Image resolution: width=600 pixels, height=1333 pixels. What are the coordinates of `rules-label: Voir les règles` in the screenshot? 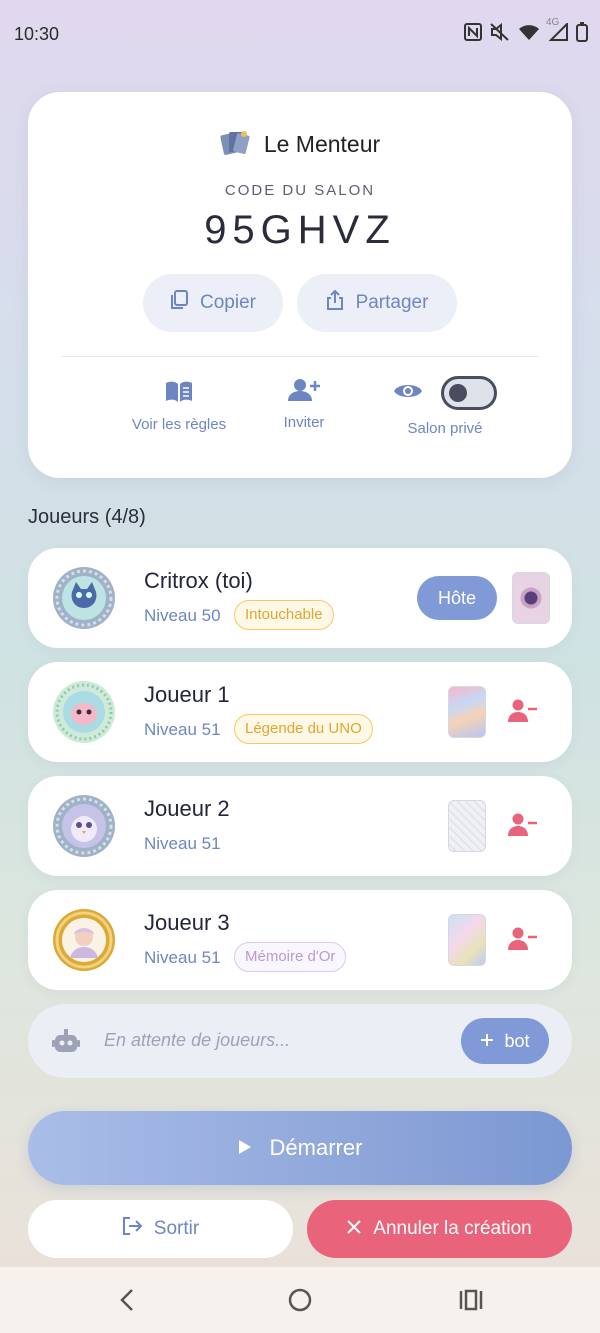 It's located at (179, 424).